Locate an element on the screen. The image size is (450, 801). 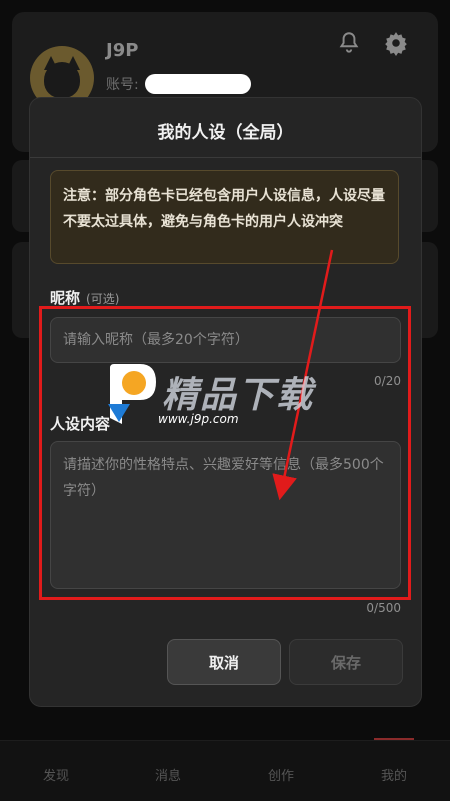
tab-me: 我的 is located at coordinates (394, 774).